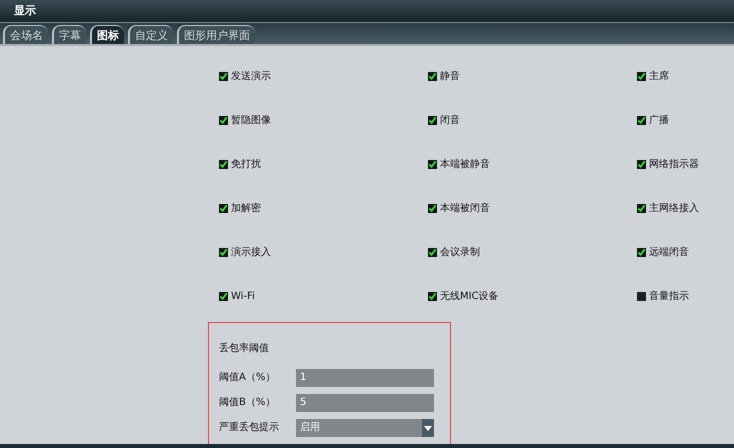 The width and height of the screenshot is (734, 448). Describe the element at coordinates (247, 403) in the screenshot. I see `field-label: 阈值B（%）` at that location.